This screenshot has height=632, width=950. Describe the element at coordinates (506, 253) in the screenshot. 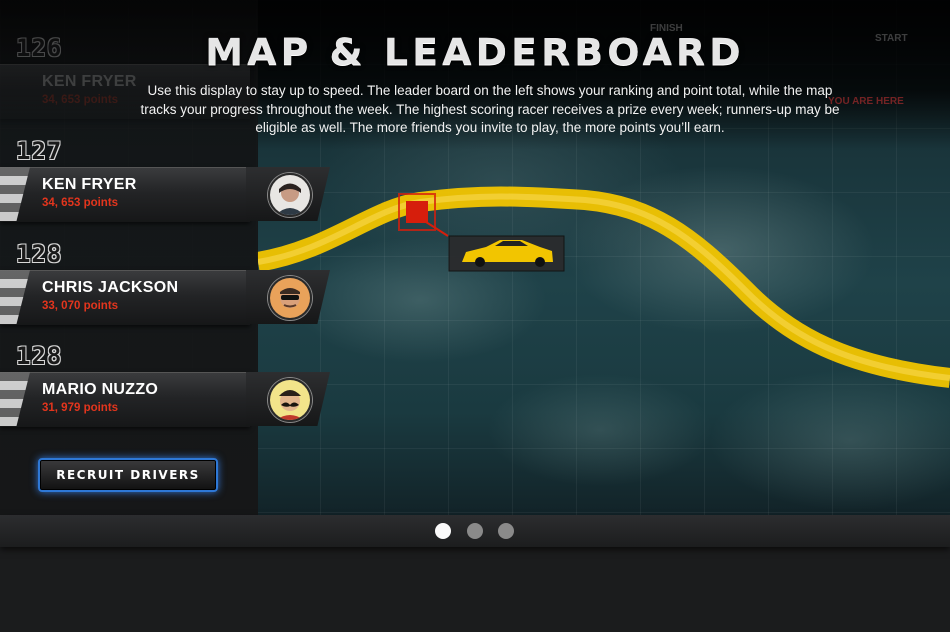

I see `car-icon` at that location.